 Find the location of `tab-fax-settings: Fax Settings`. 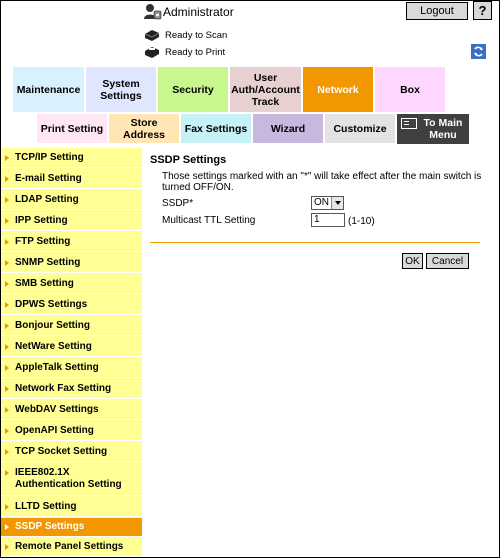

tab-fax-settings: Fax Settings is located at coordinates (216, 128).